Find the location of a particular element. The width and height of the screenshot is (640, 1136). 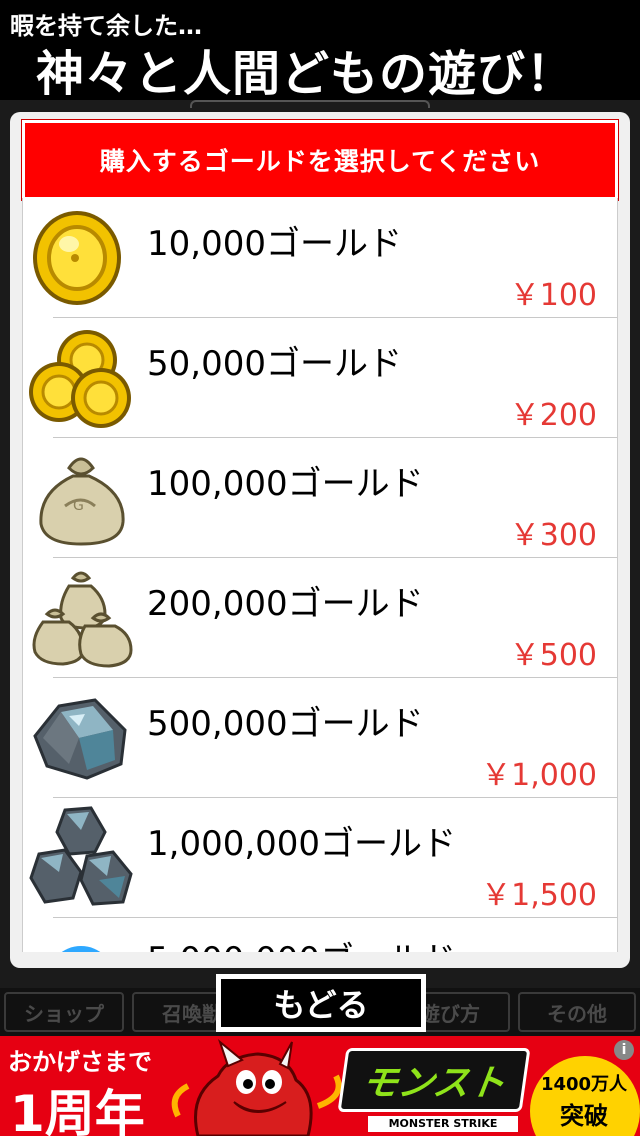

svg-text: G is located at coordinates (78, 506).